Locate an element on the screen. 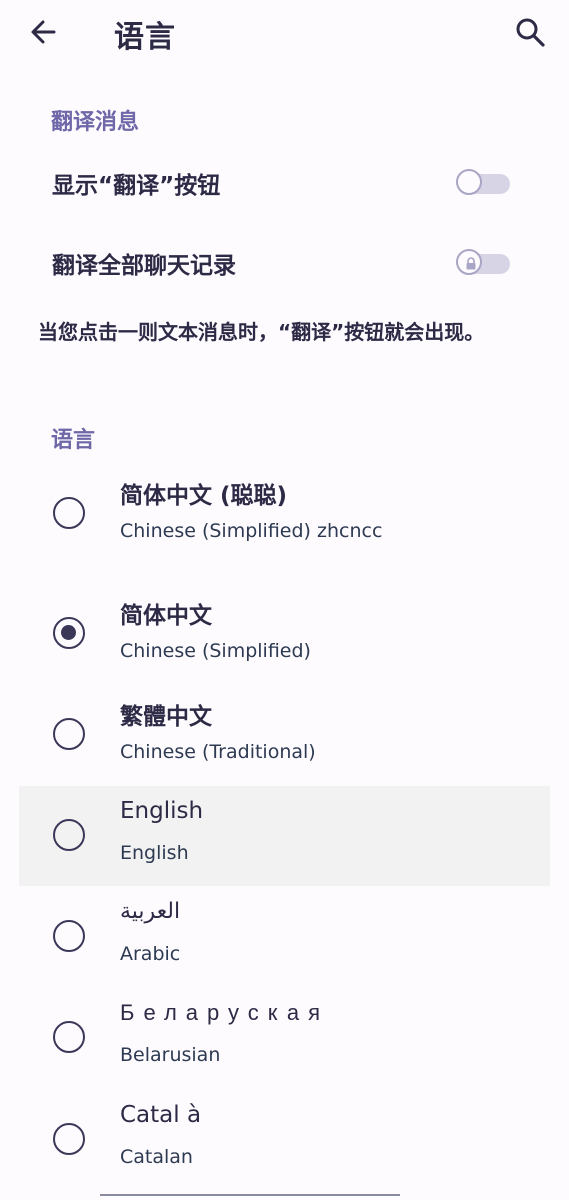  scroll-edge-line is located at coordinates (250, 1195).